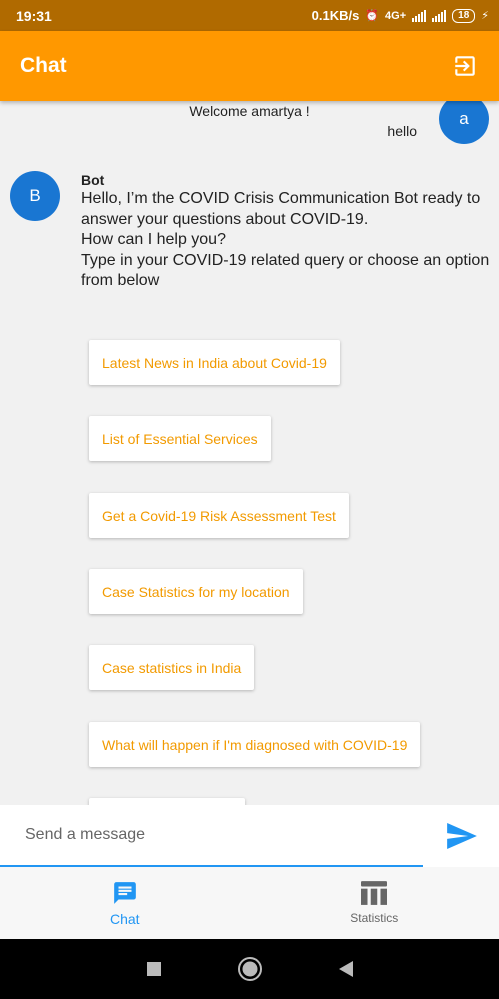  I want to click on sim1-label: 4G+, so click(396, 15).